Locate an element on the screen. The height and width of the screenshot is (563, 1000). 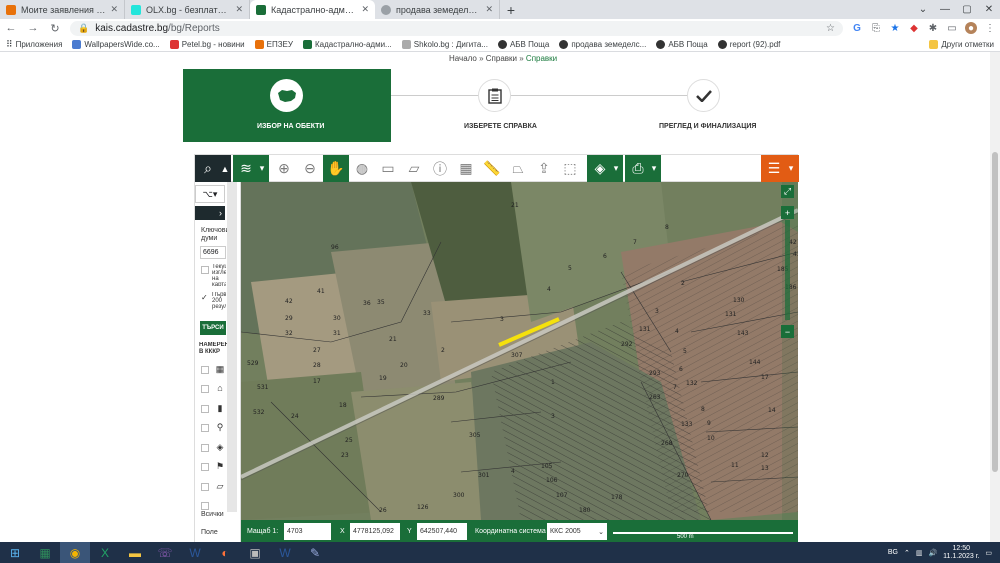
layers-stack-icon: ◈ is located at coordinates (220, 447).